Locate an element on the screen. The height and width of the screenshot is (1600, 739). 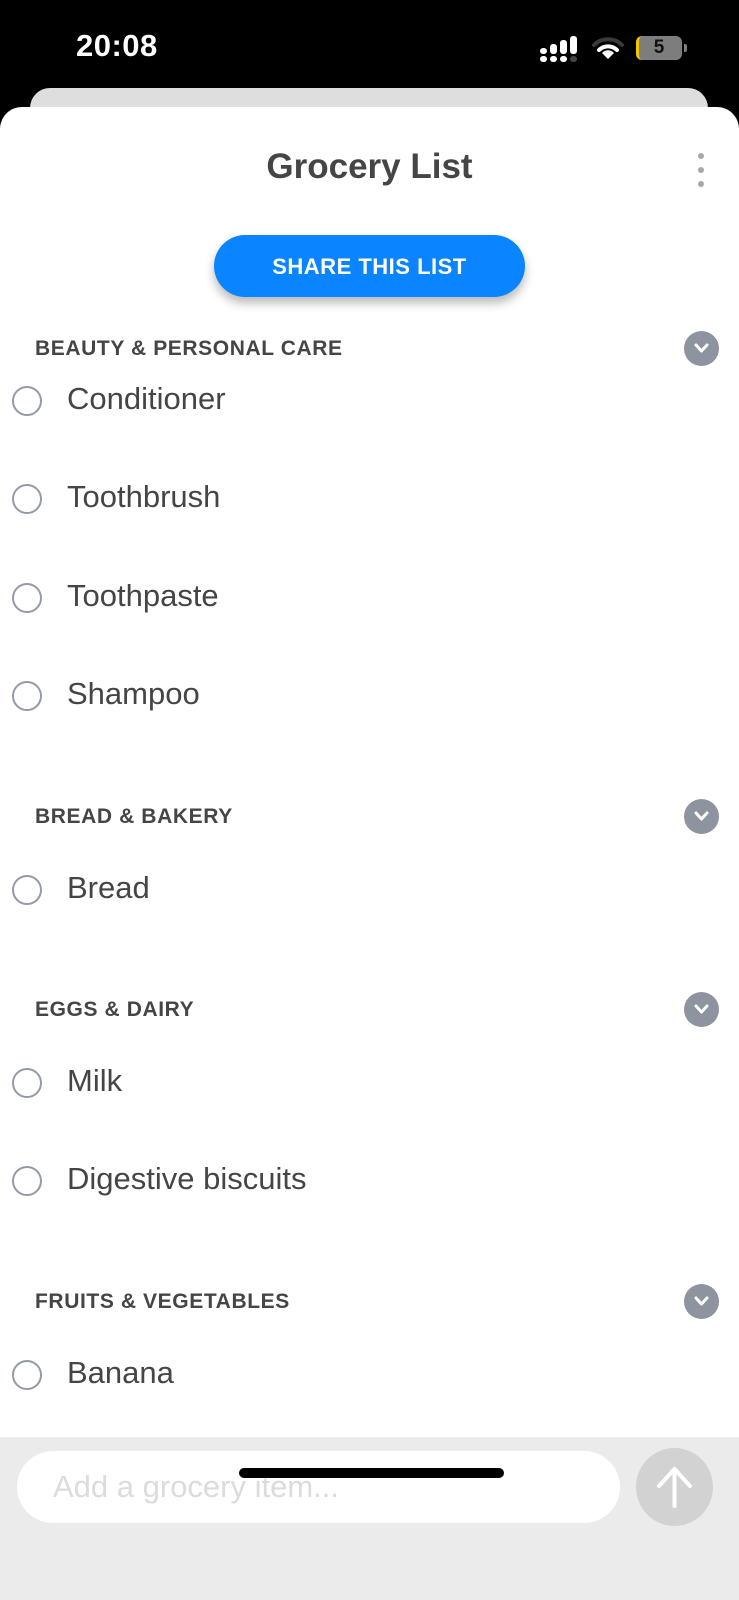
item-label: Toothpaste is located at coordinates (143, 595).